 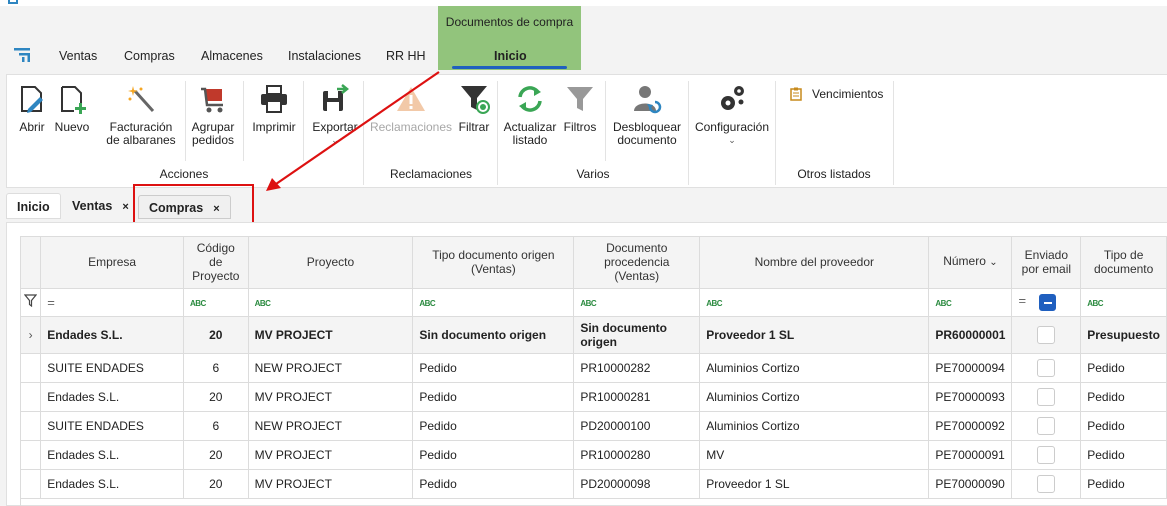 I want to click on imprimir-label: Imprimir, so click(x=274, y=127).